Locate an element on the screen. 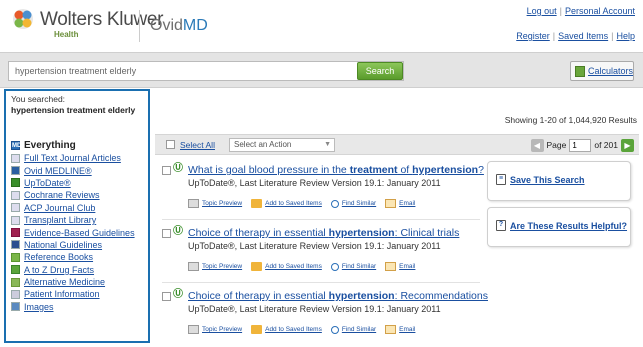 This screenshot has height=347, width=643. save-search-box: ≡ Save This Search is located at coordinates (559, 181).